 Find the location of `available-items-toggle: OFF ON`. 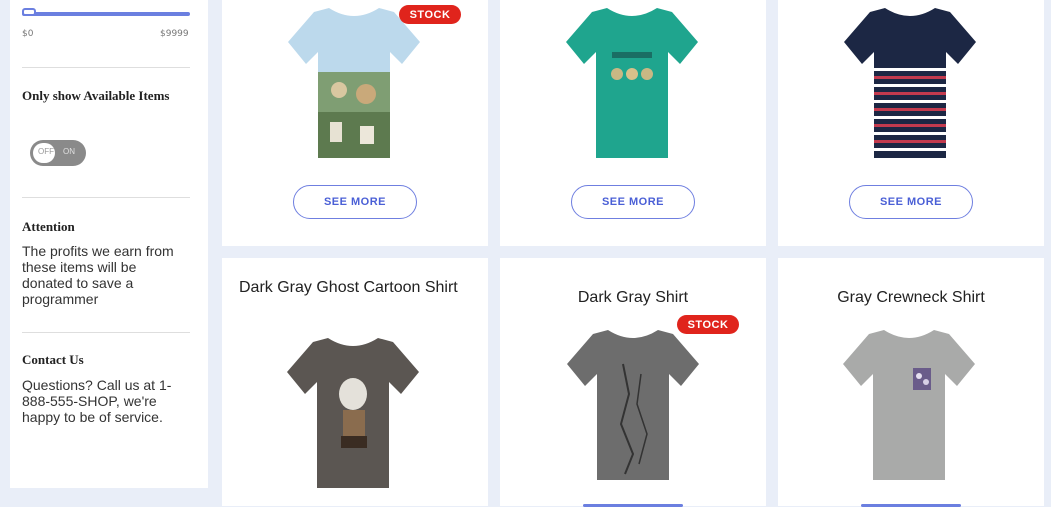

available-items-toggle: OFF ON is located at coordinates (58, 153).